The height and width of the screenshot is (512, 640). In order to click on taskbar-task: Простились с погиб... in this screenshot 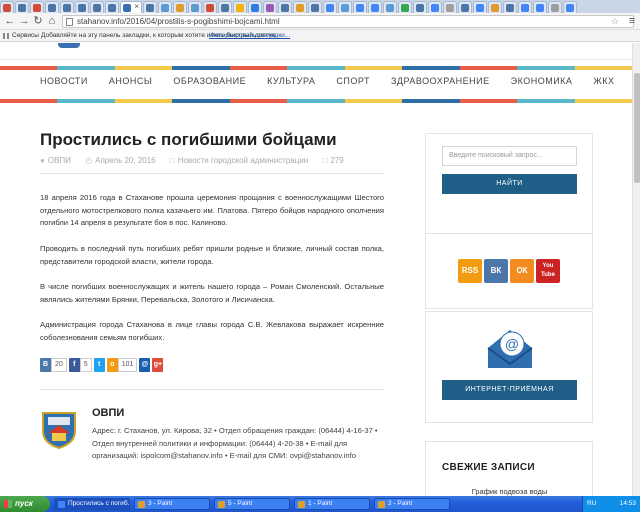, I will do `click(92, 504)`.